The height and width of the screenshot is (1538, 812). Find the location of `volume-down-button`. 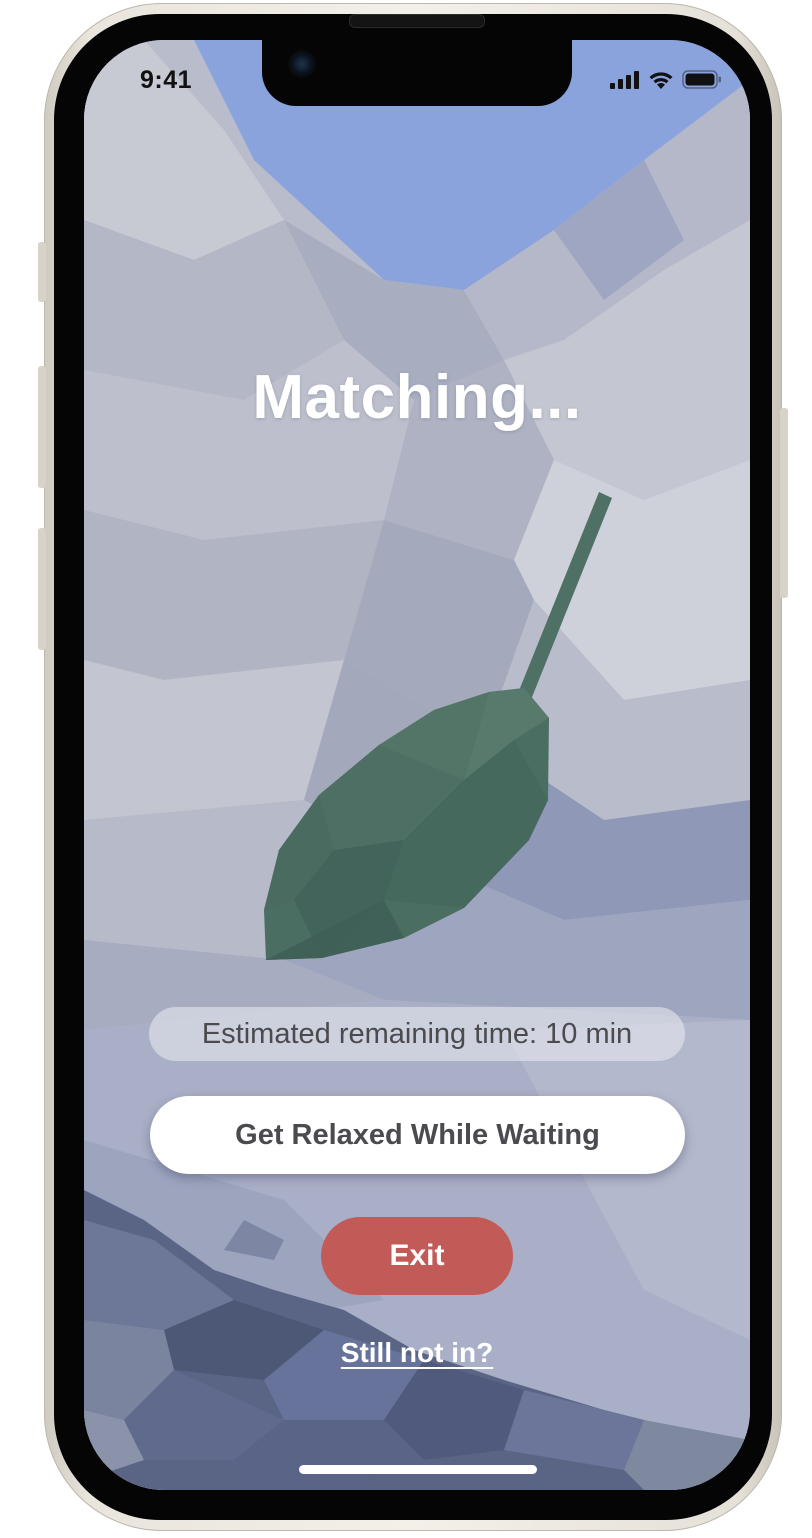

volume-down-button is located at coordinates (42, 589).